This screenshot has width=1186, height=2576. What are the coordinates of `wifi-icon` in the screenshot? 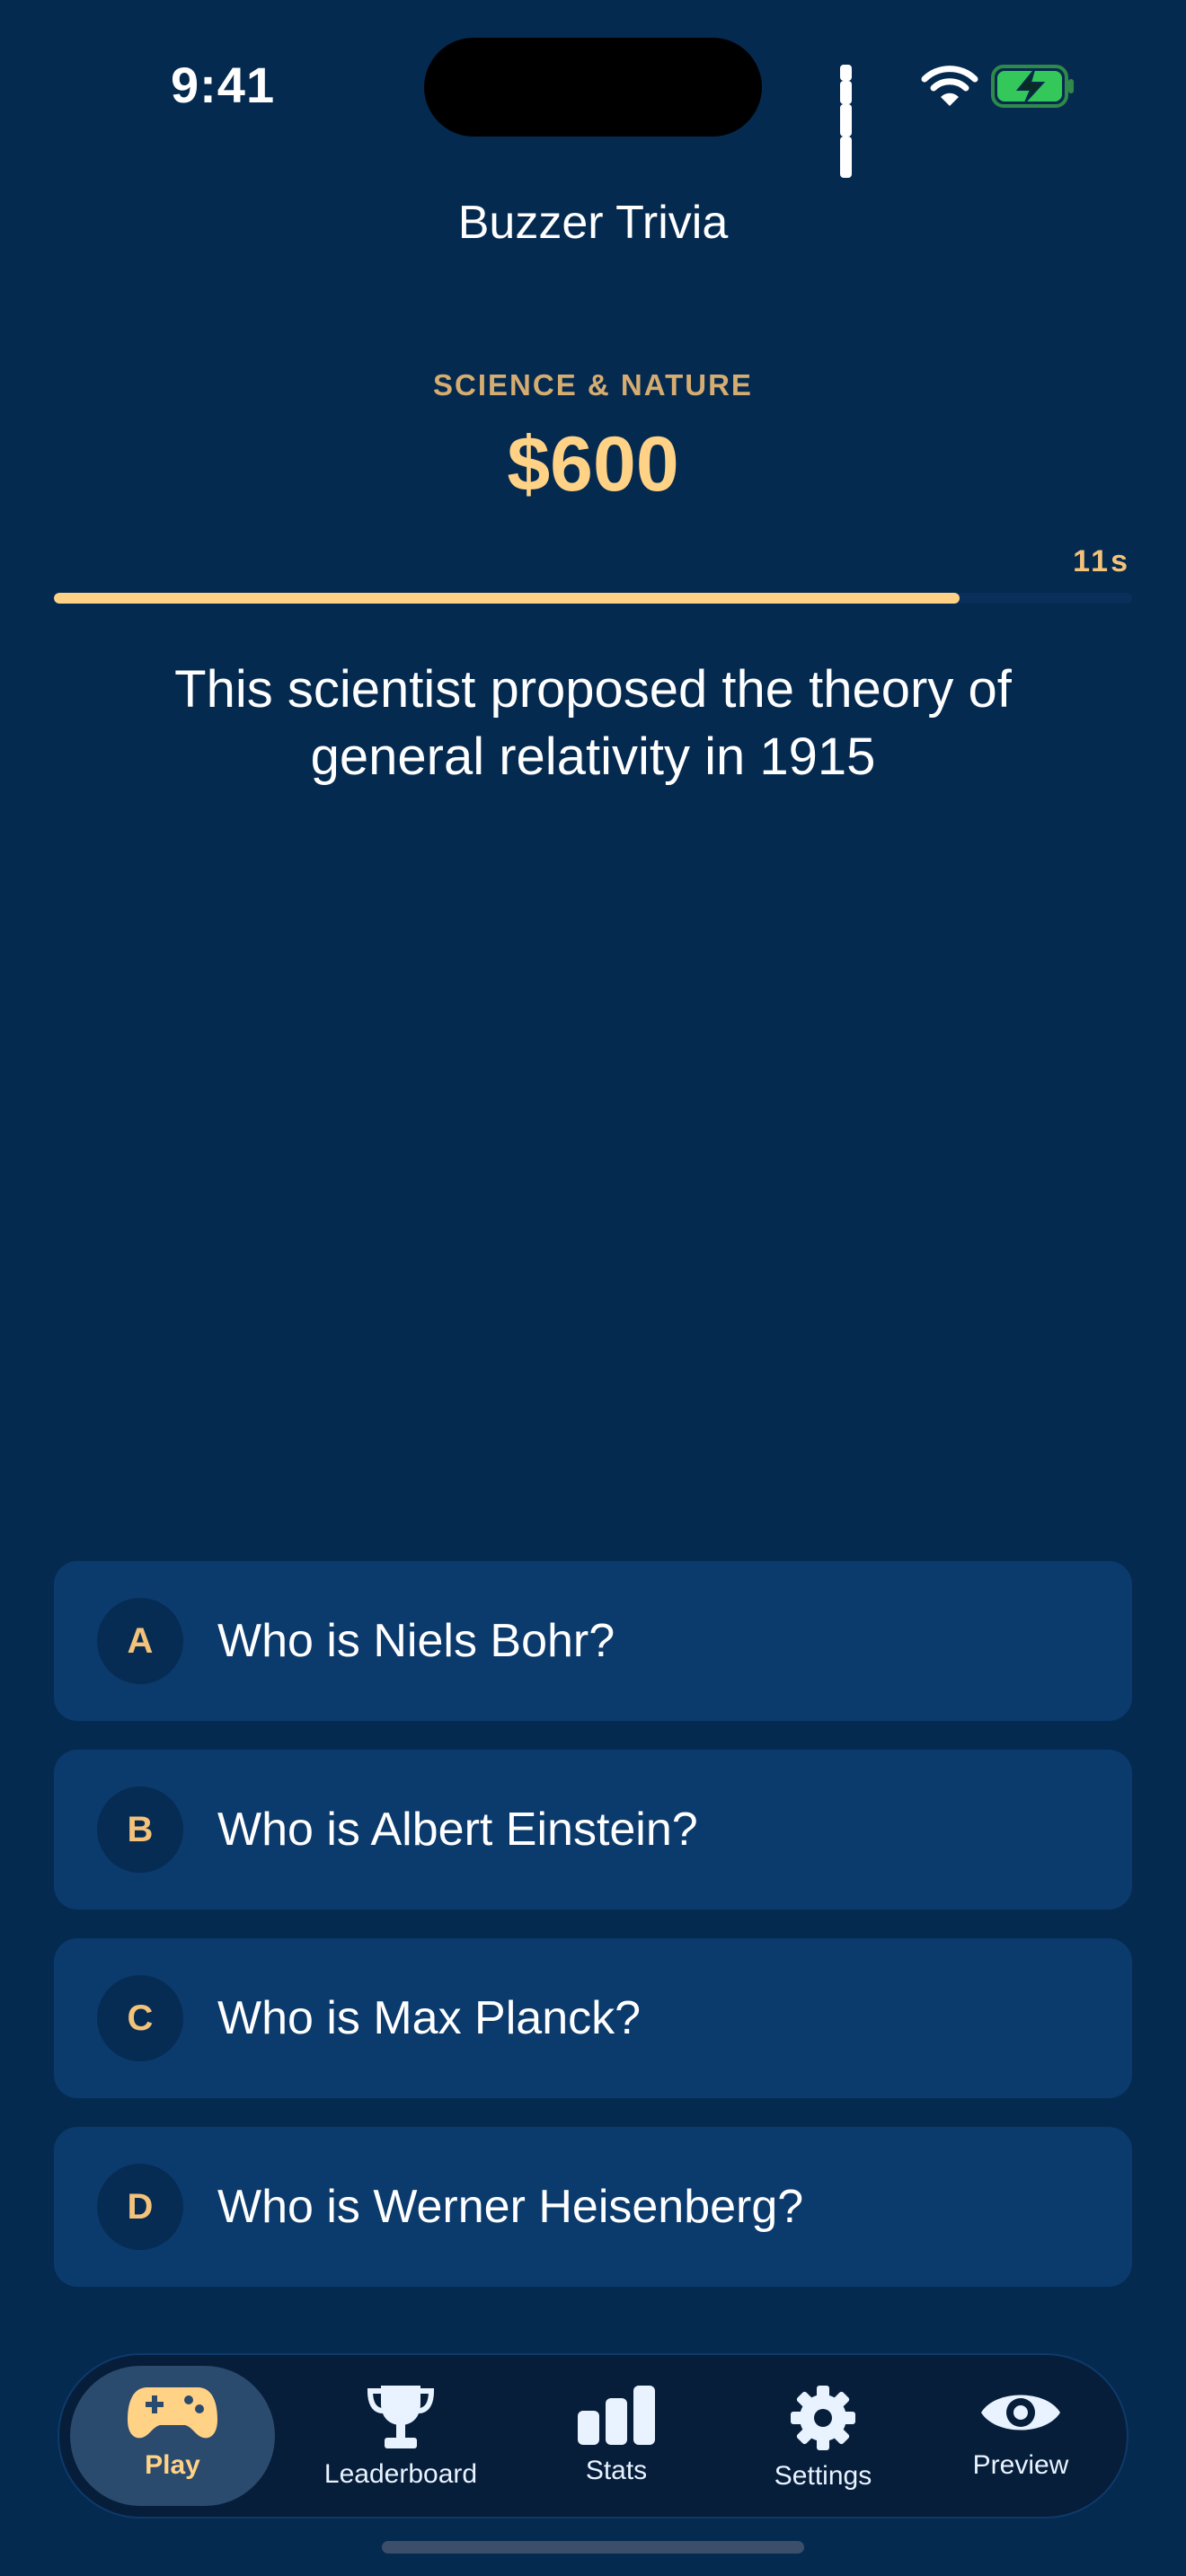 It's located at (949, 86).